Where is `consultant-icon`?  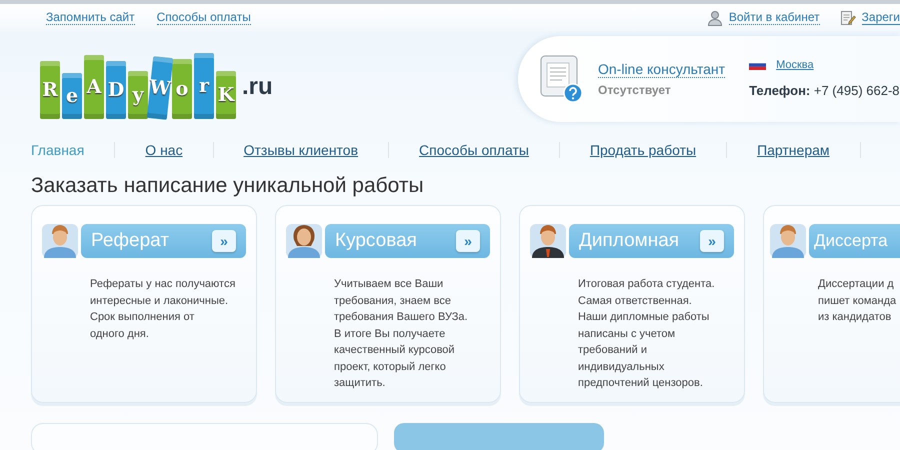
consultant-icon is located at coordinates (562, 78).